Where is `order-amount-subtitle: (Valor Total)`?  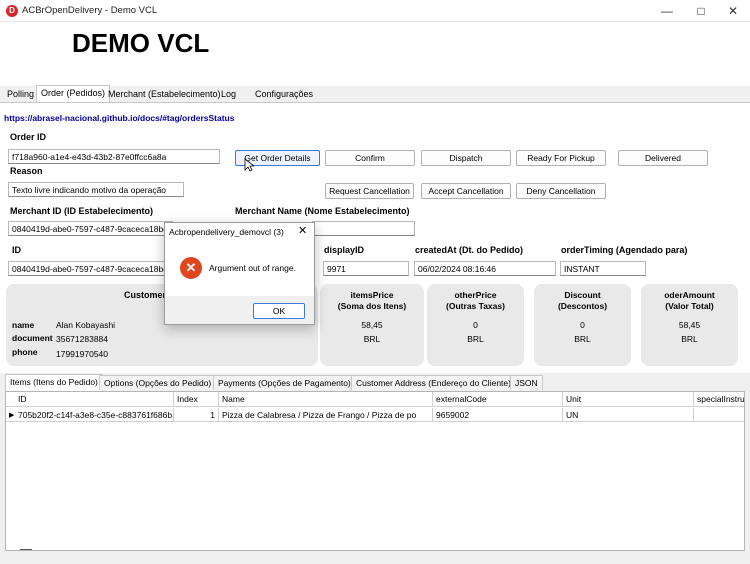
order-amount-subtitle: (Valor Total) is located at coordinates (689, 306).